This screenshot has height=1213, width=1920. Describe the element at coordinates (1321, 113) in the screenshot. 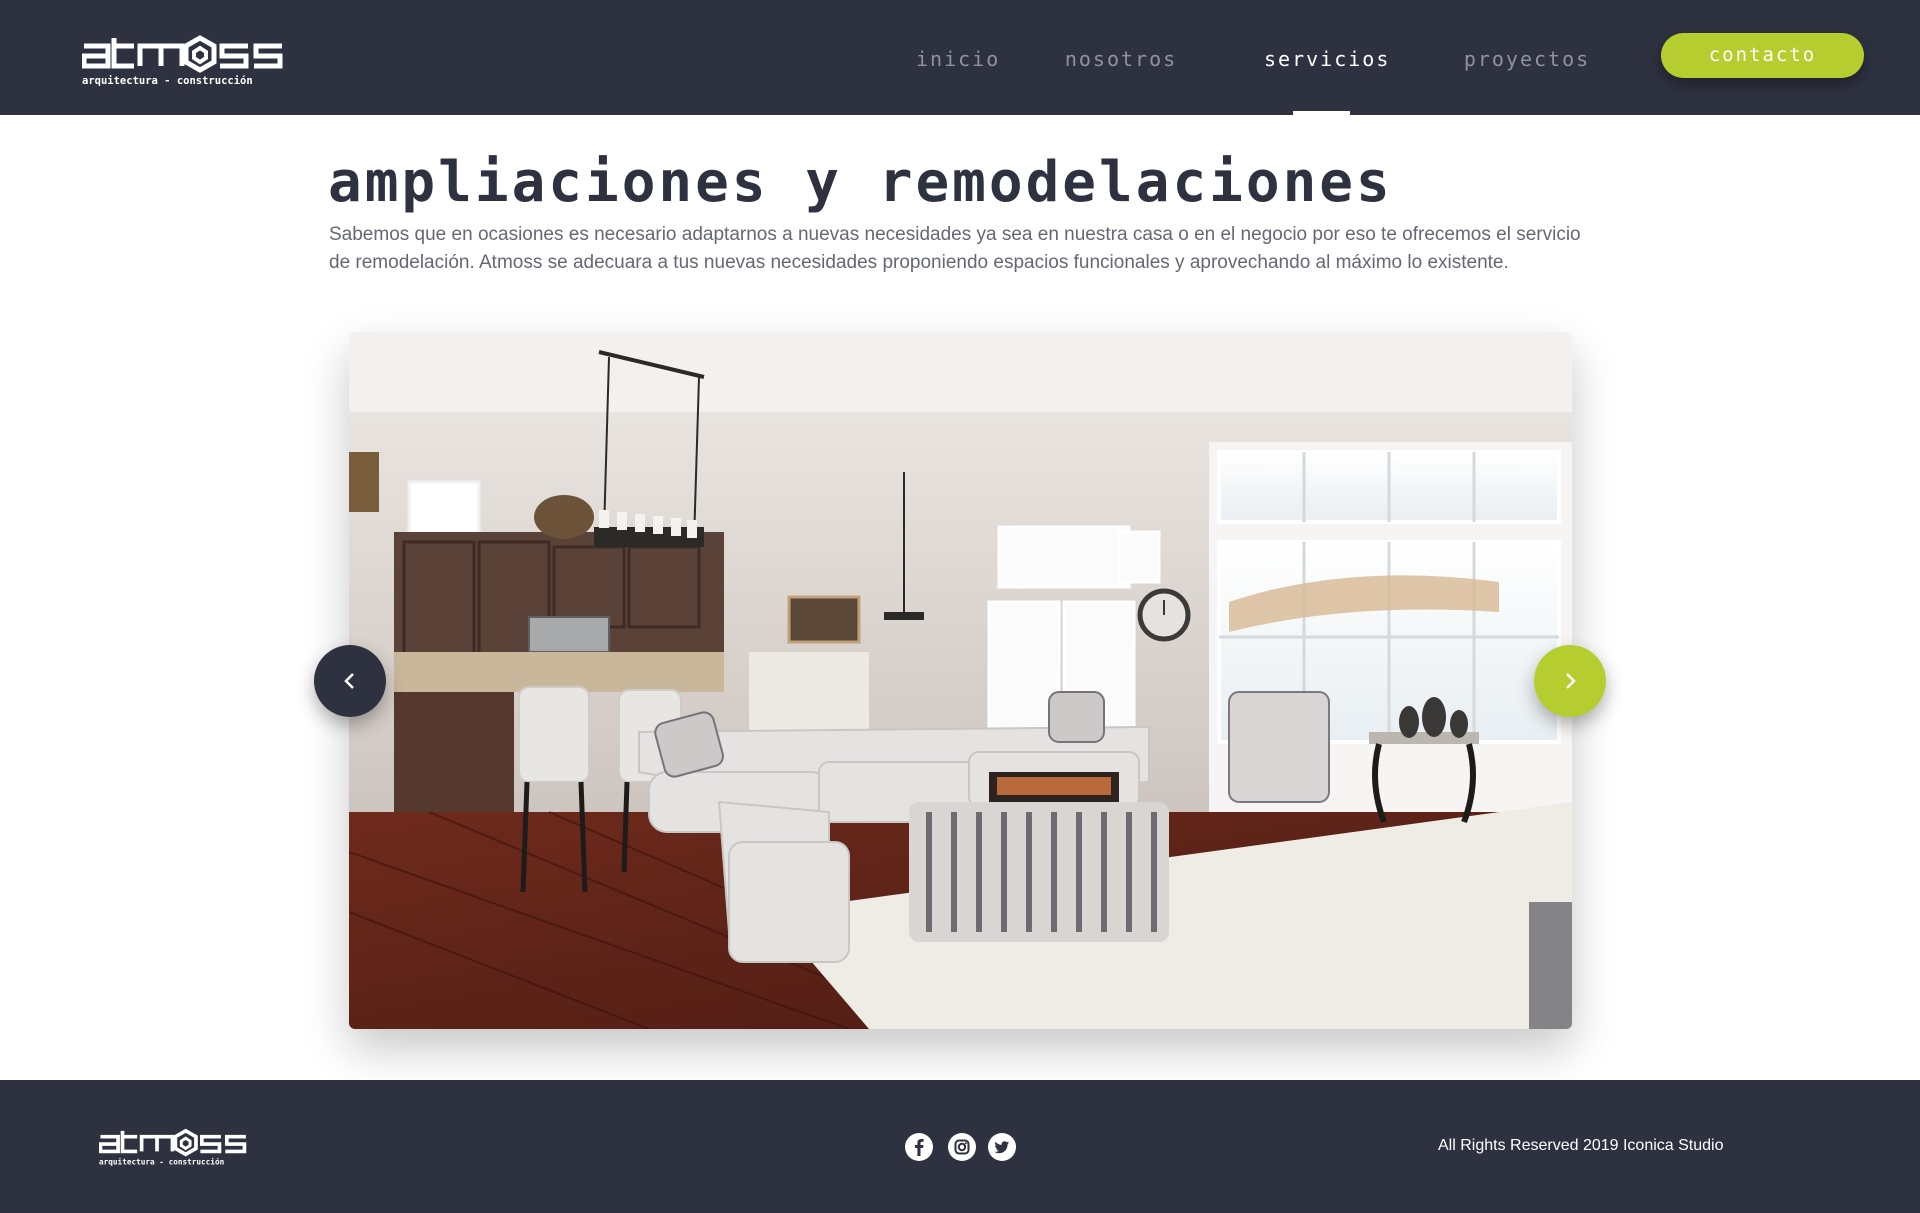

I see `active-nav-indicator` at that location.